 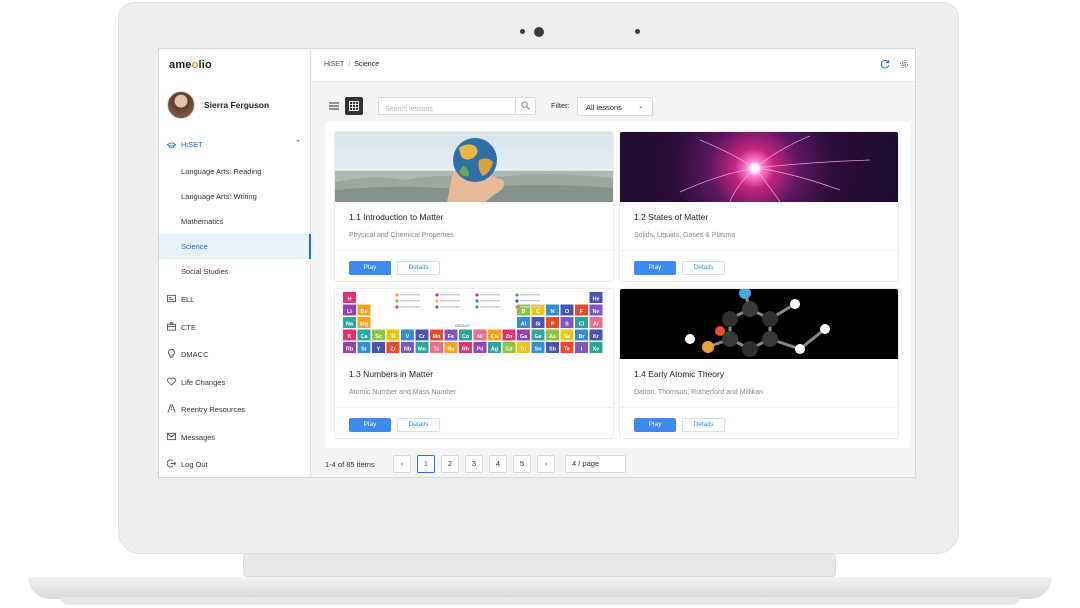 I want to click on sidebar-item-log-out: Log Out, so click(x=235, y=464).